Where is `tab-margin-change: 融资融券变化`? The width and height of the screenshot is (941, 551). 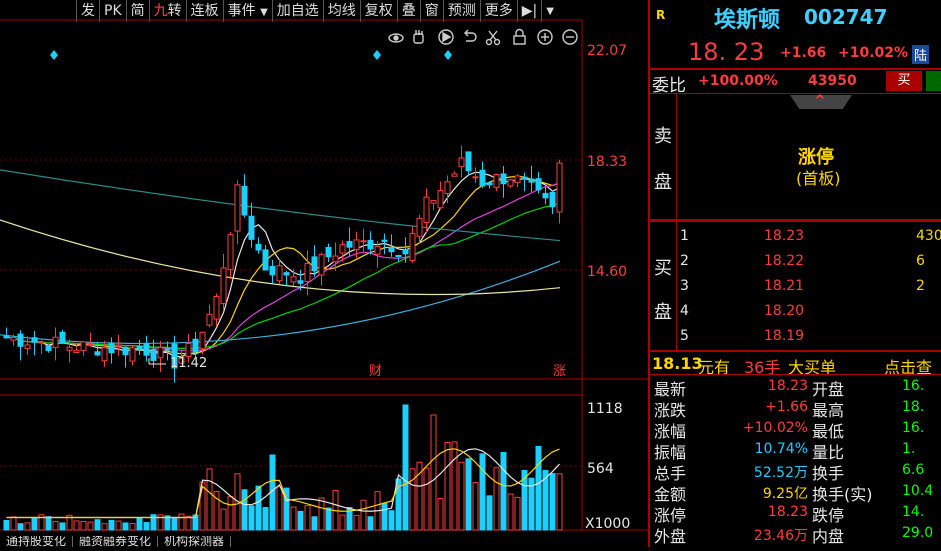 tab-margin-change: 融资融券变化 is located at coordinates (116, 541).